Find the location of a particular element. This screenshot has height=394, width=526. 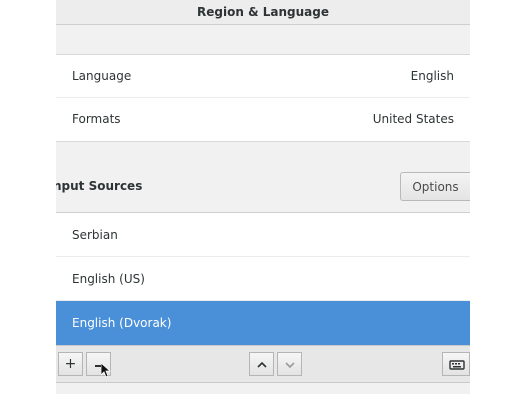

move-up-button is located at coordinates (261, 364).